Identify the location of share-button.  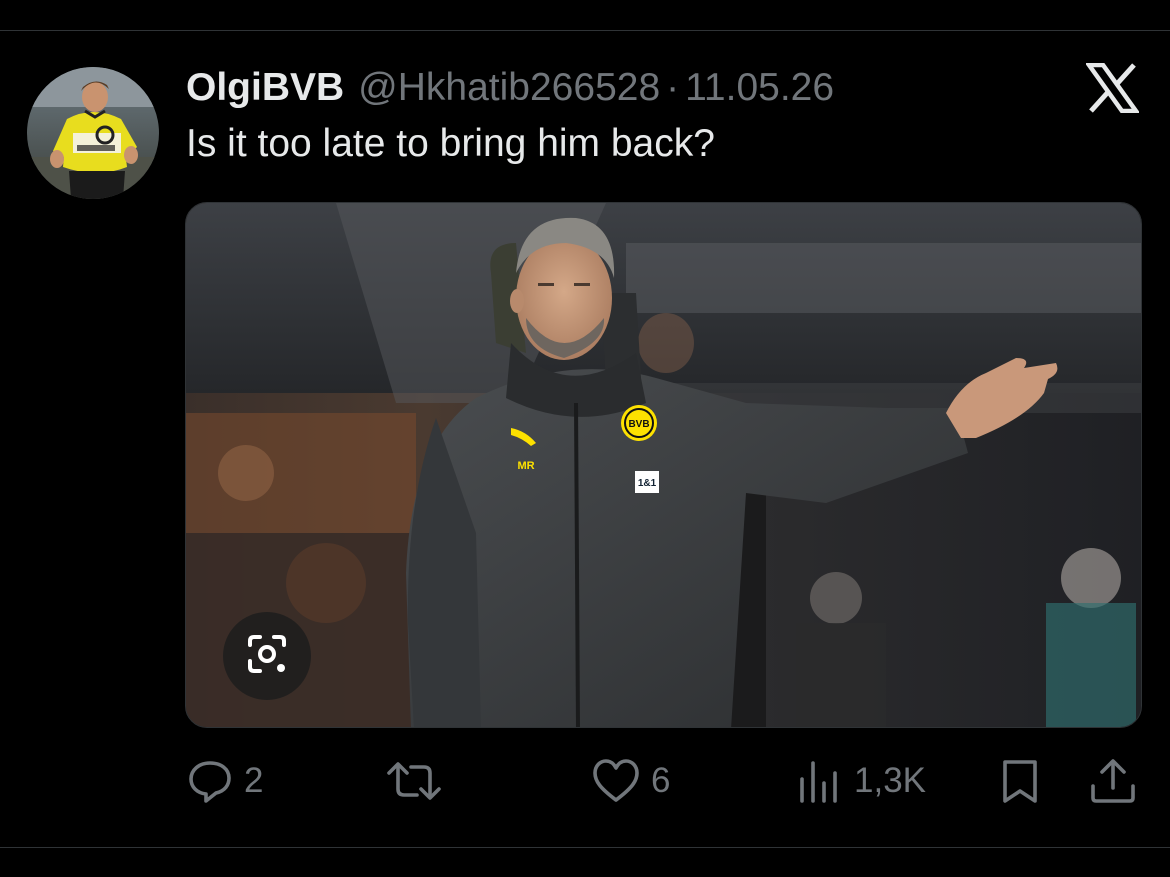
(1113, 781).